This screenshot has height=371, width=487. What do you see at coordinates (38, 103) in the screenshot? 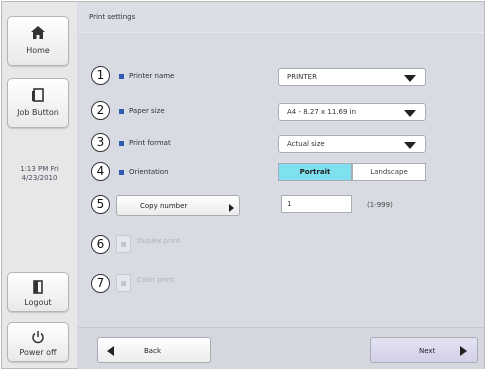
I see `job-button: Job Button` at bounding box center [38, 103].